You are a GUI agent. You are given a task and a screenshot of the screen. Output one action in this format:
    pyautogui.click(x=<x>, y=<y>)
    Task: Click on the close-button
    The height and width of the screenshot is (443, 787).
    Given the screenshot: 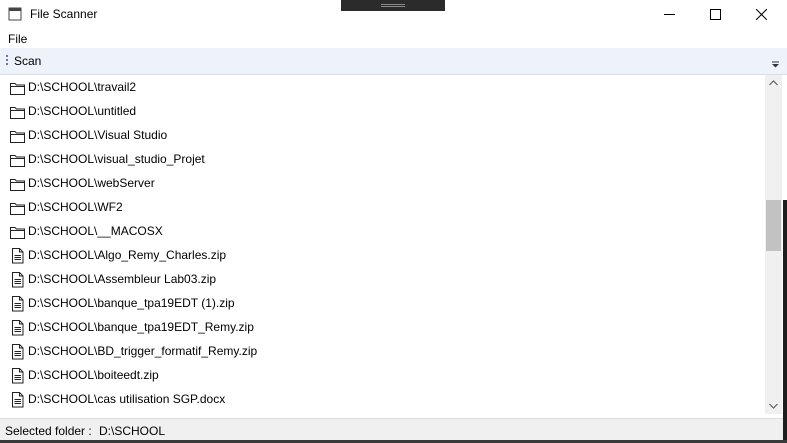 What is the action you would take?
    pyautogui.click(x=762, y=14)
    